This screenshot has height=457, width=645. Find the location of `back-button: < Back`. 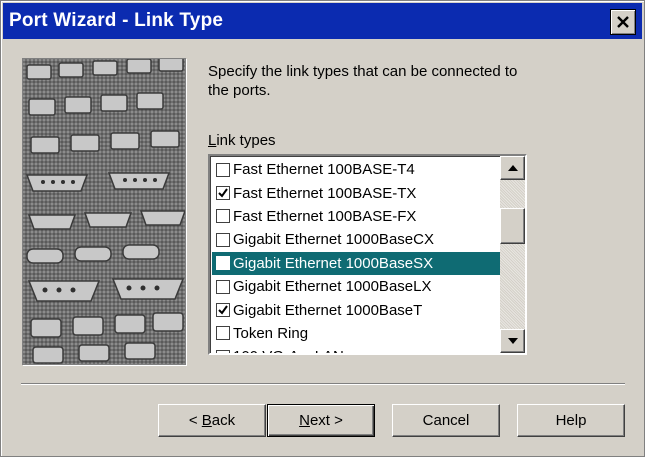

back-button: < Back is located at coordinates (212, 420).